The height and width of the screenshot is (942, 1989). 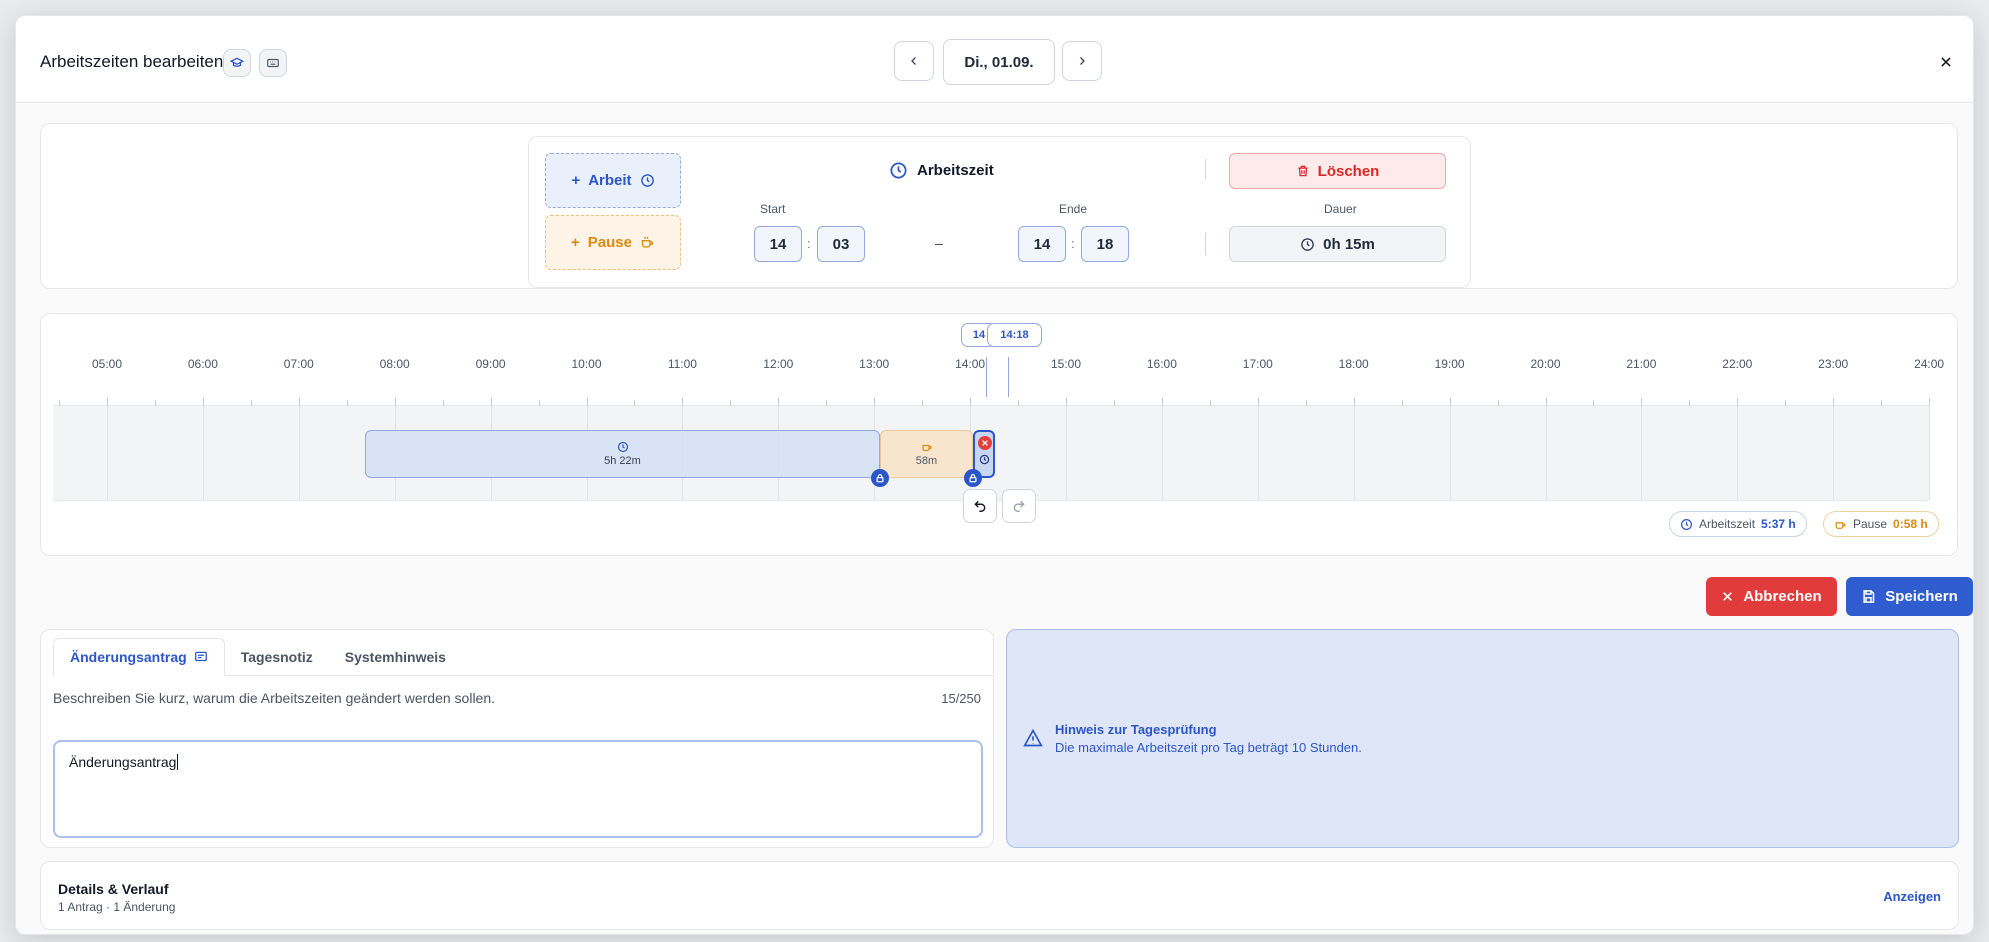 I want to click on hour-label: 11:00, so click(x=682, y=364).